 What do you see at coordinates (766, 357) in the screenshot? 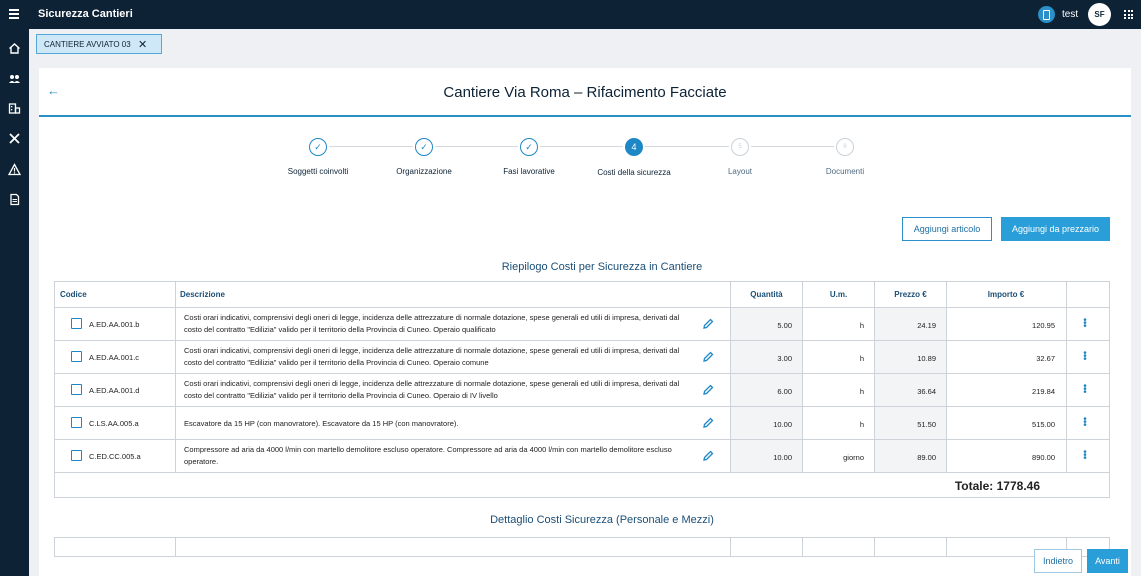
I see `row-quantity: 3.00` at bounding box center [766, 357].